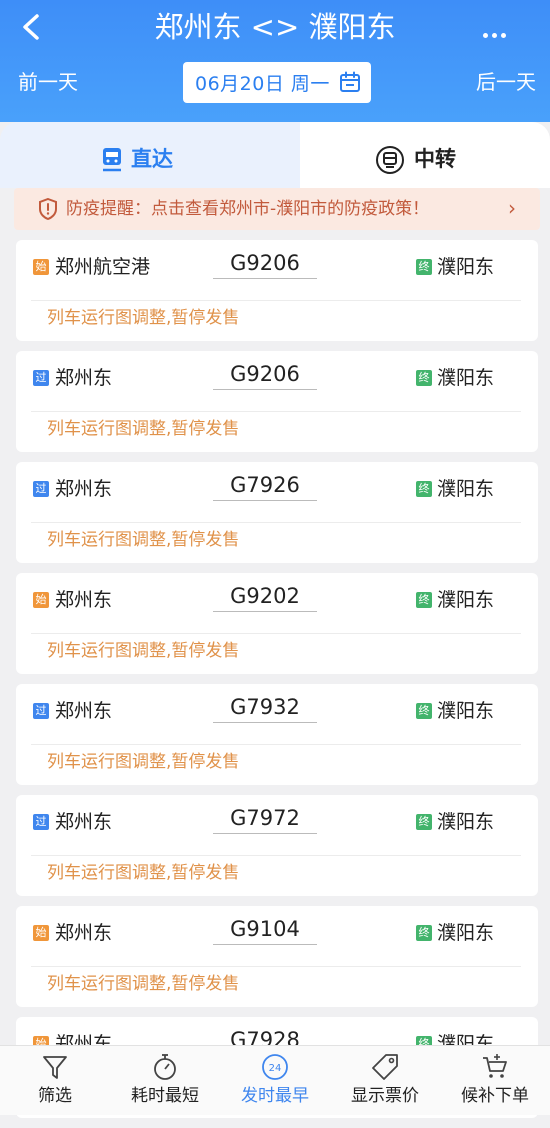  Describe the element at coordinates (165, 1096) in the screenshot. I see `shortest-duration-label: 耗时最短` at that location.